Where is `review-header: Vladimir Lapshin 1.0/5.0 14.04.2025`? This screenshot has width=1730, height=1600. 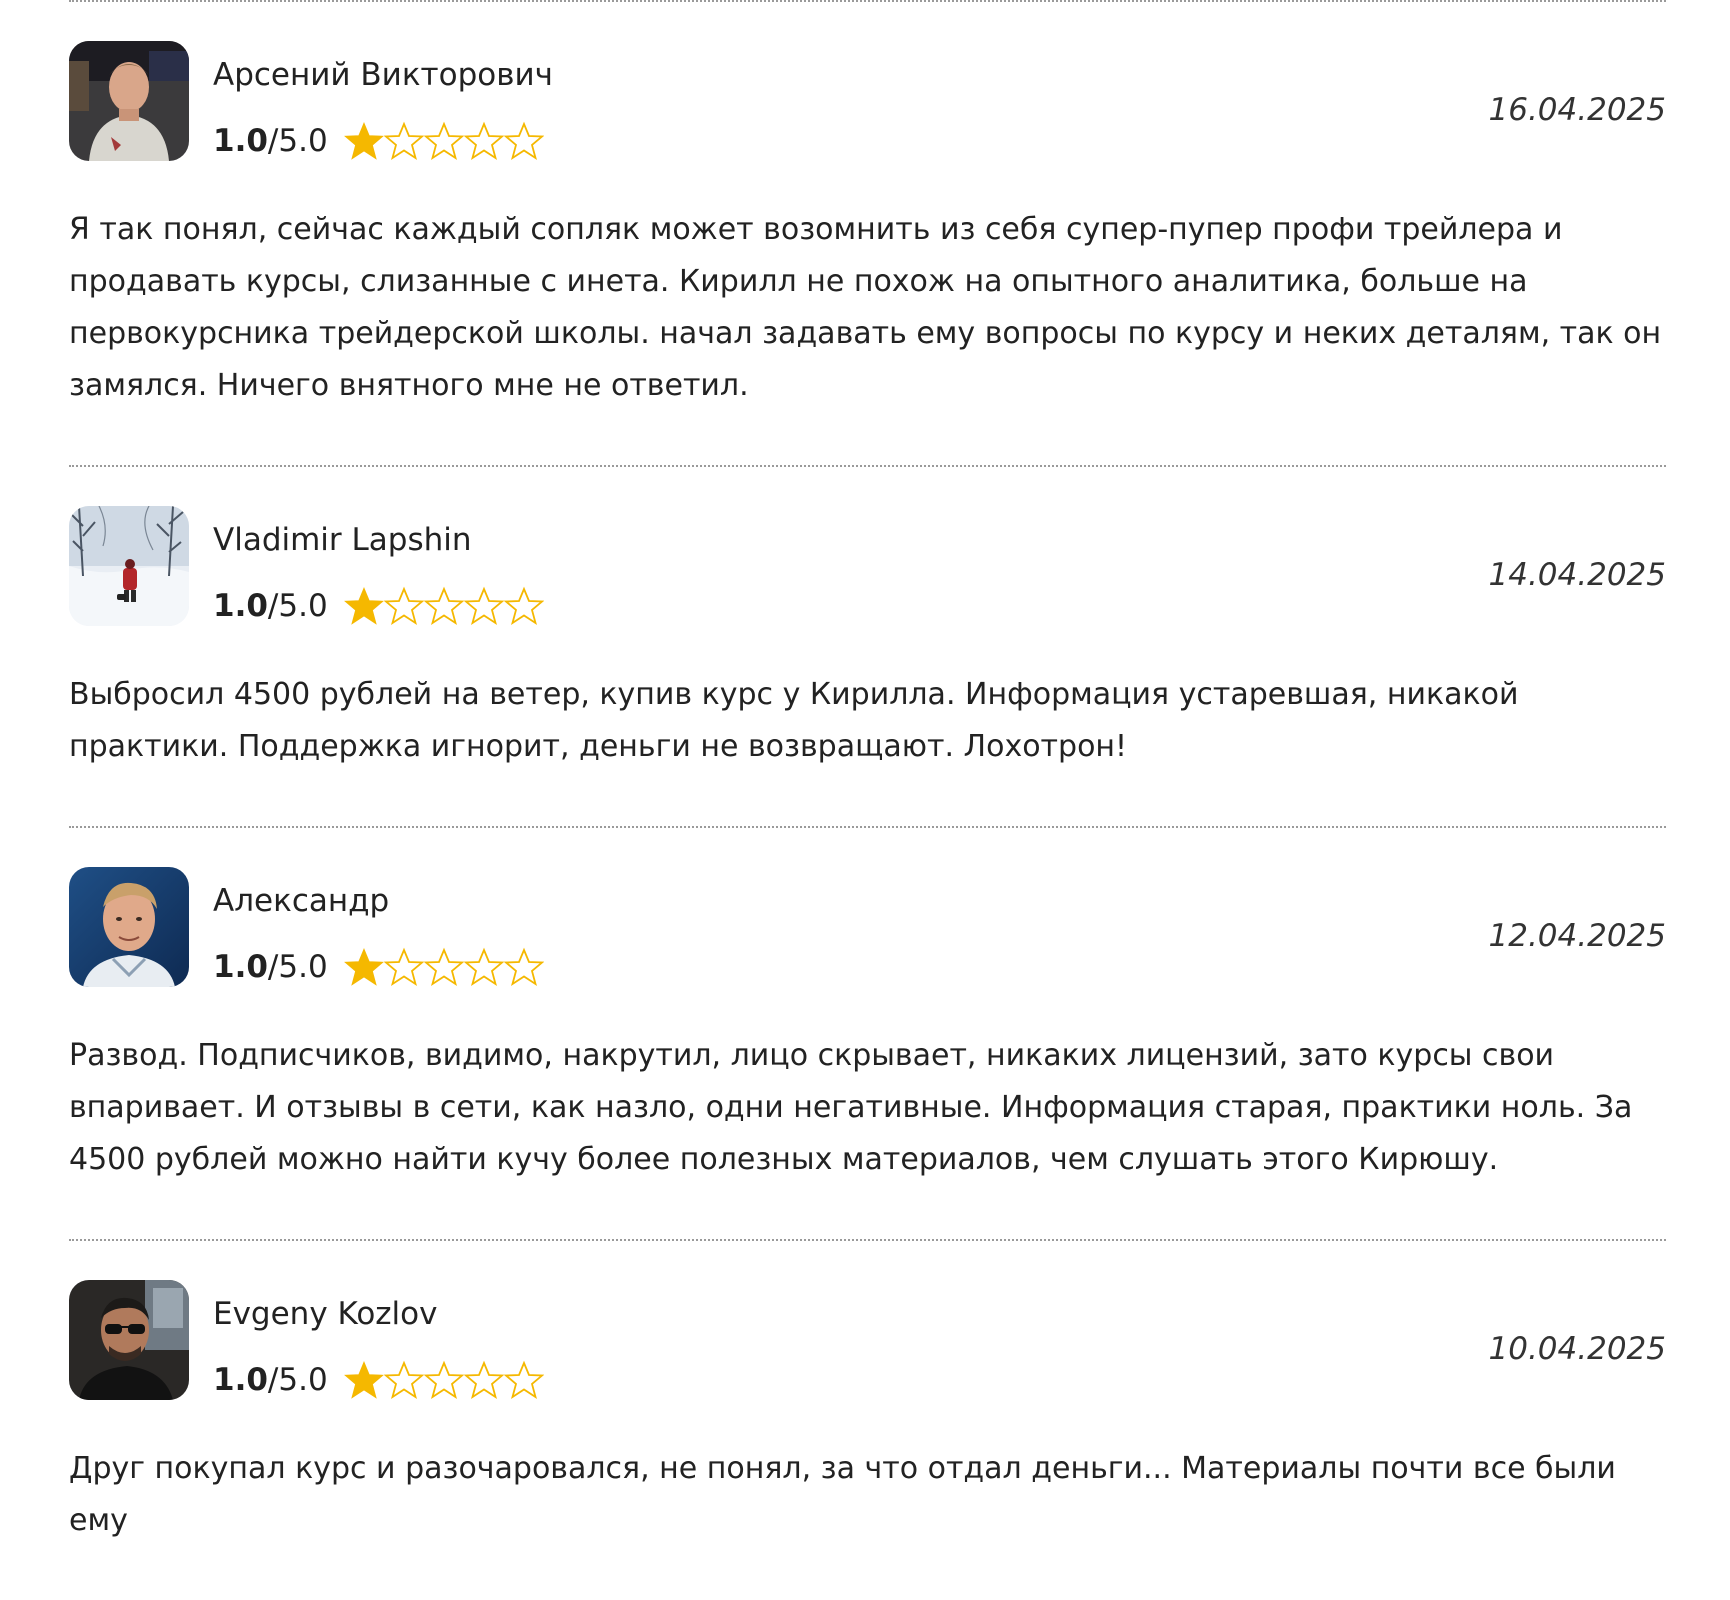 review-header: Vladimir Lapshin 1.0/5.0 14.04.2025 is located at coordinates (867, 566).